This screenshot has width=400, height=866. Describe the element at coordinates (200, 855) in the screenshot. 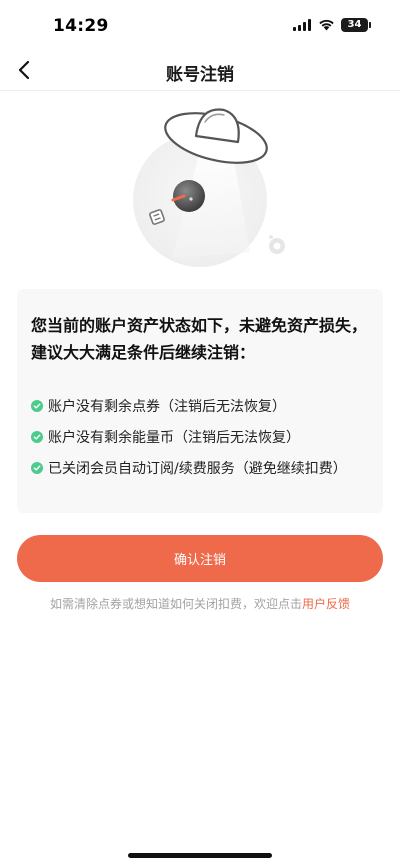

I see `home-indicator` at that location.